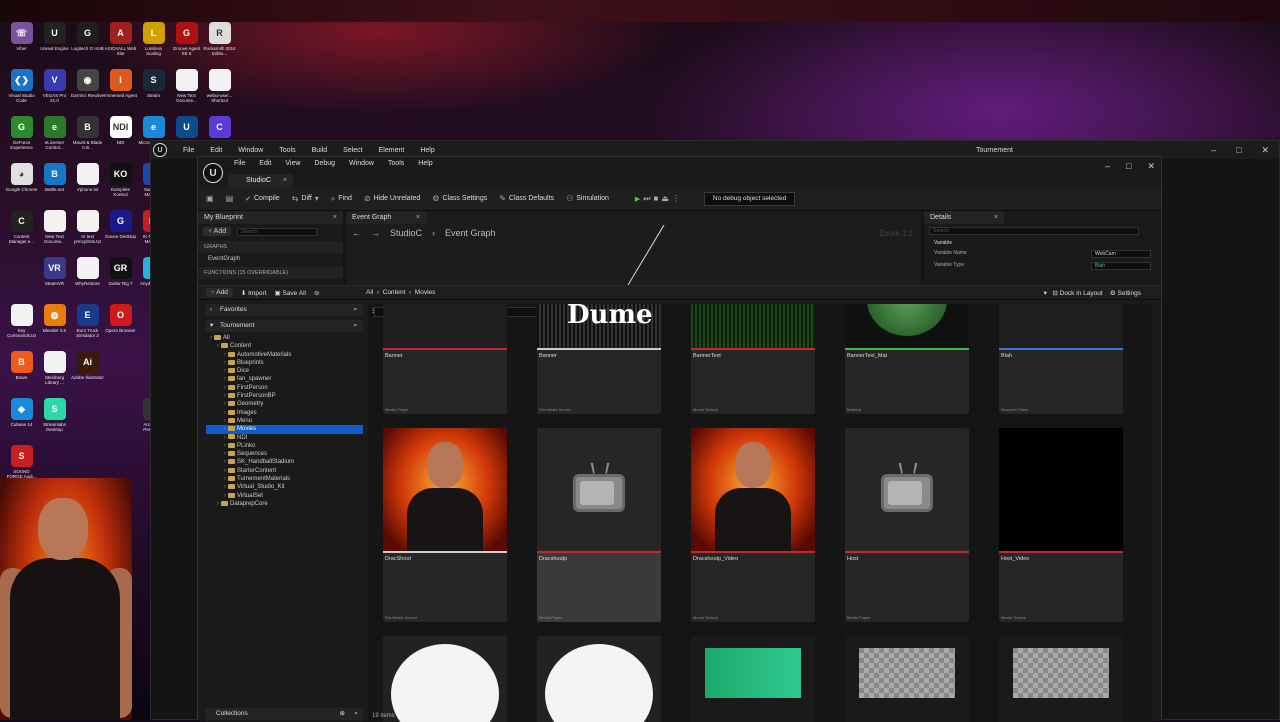 The width and height of the screenshot is (1280, 722). I want to click on hide-unrelated-button: ⊘ Hide Unrelated, so click(392, 198).